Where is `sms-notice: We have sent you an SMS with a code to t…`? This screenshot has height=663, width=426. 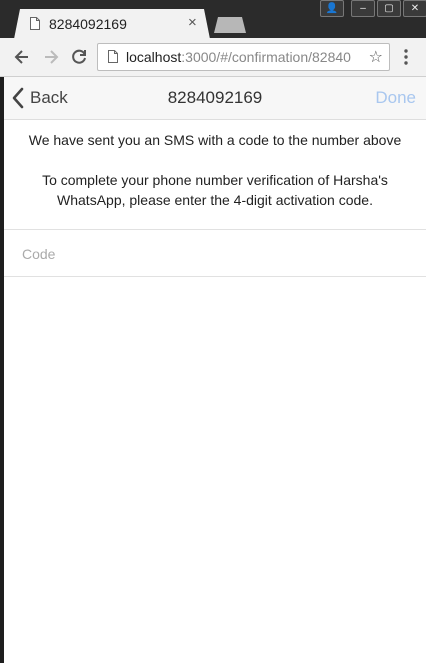
sms-notice: We have sent you an SMS with a code to t… is located at coordinates (215, 140).